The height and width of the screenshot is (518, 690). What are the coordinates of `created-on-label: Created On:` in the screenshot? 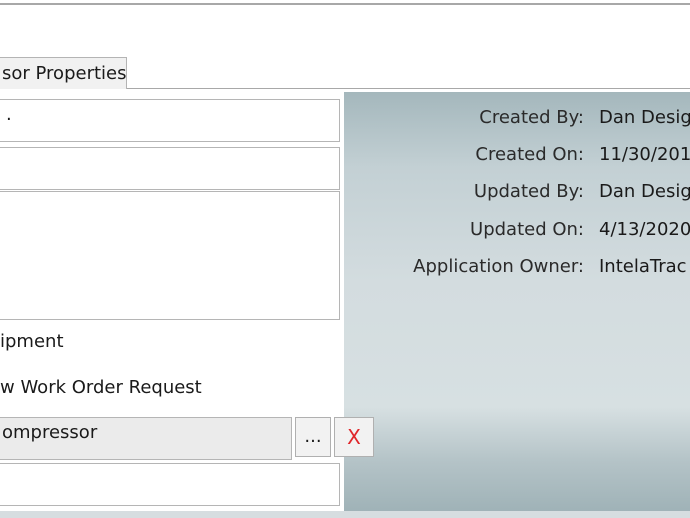 It's located at (529, 154).